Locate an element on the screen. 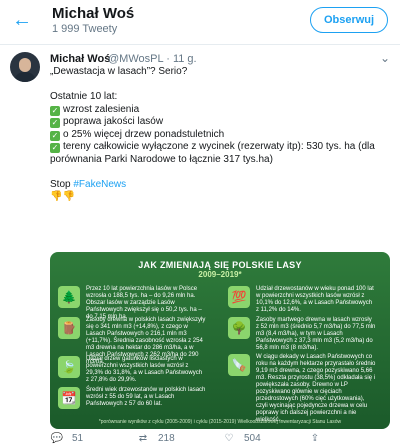  bullet-item: o 25% więcej drzew ponadstuletnich is located at coordinates (144, 134).